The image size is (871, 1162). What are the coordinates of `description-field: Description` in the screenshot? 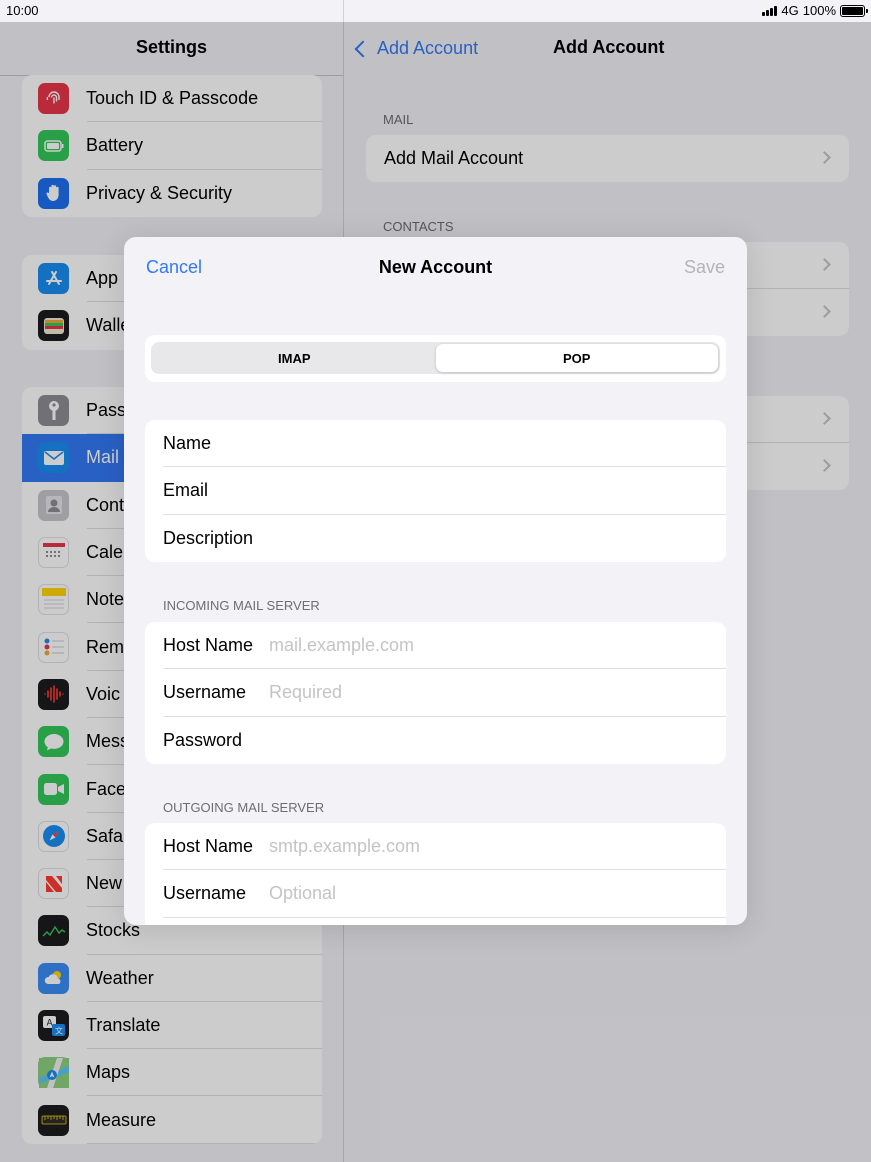 It's located at (435, 538).